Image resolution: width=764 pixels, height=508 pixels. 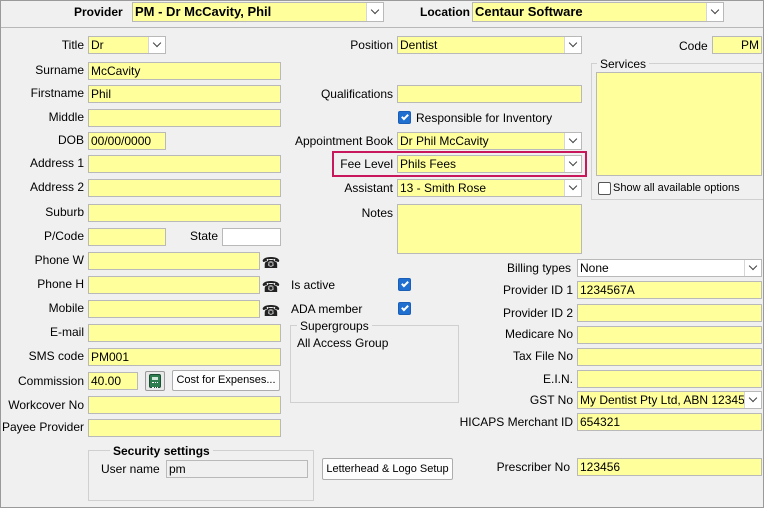 What do you see at coordinates (203, 11) in the screenshot?
I see `provider-value: PM - Dr McCavity, Phil` at bounding box center [203, 11].